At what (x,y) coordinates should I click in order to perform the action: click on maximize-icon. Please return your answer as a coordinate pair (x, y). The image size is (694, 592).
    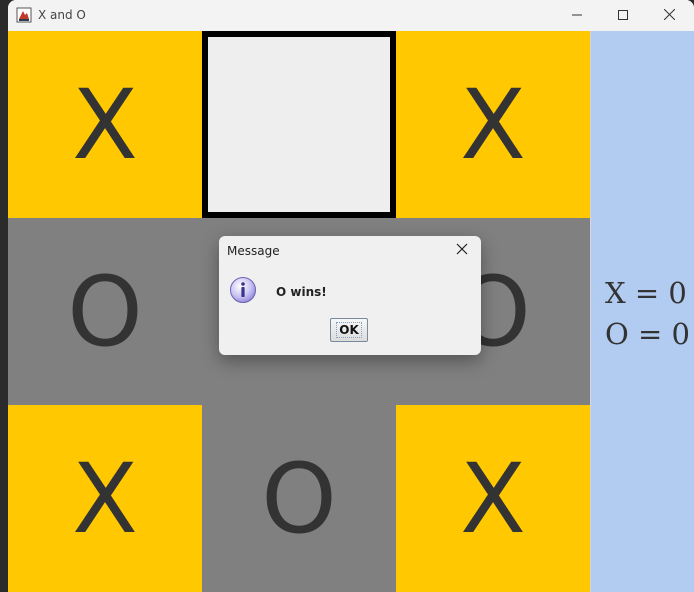
    Looking at the image, I should click on (623, 16).